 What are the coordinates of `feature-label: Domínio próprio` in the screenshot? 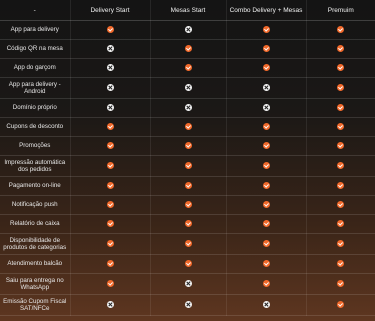 It's located at (35, 108).